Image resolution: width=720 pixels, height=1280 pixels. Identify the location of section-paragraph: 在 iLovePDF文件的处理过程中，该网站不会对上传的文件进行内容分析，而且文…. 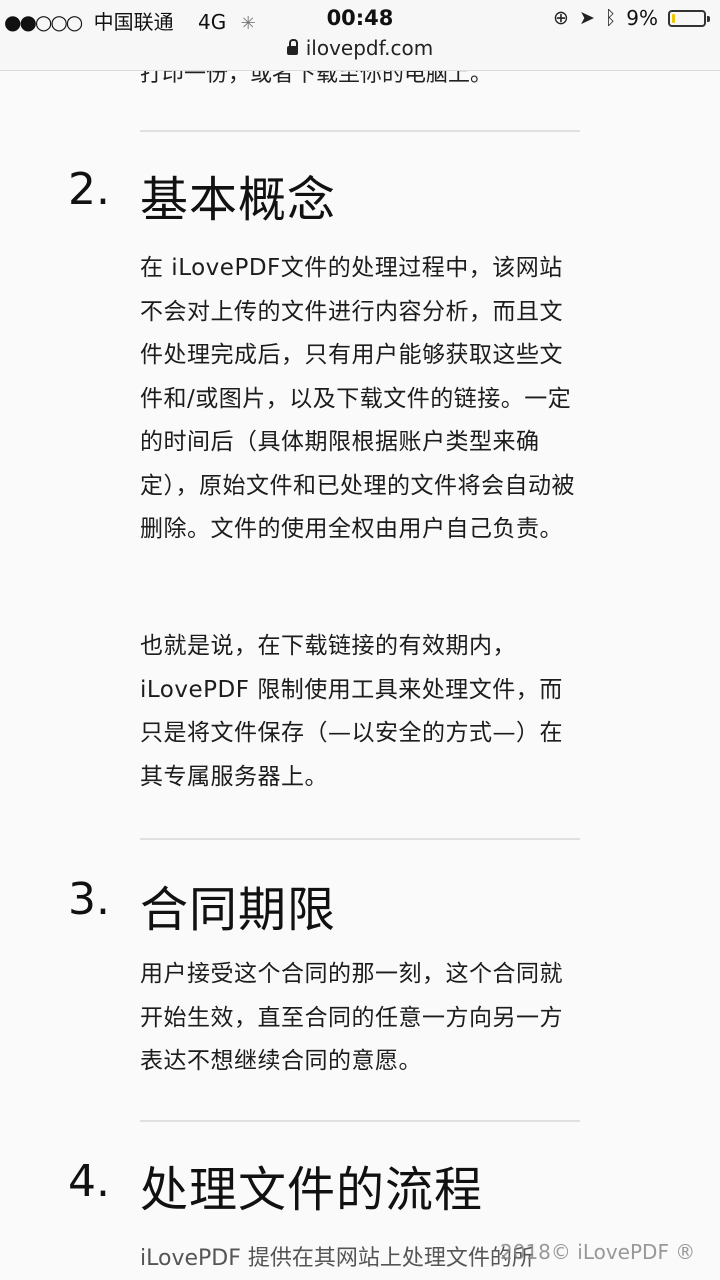
(357, 398).